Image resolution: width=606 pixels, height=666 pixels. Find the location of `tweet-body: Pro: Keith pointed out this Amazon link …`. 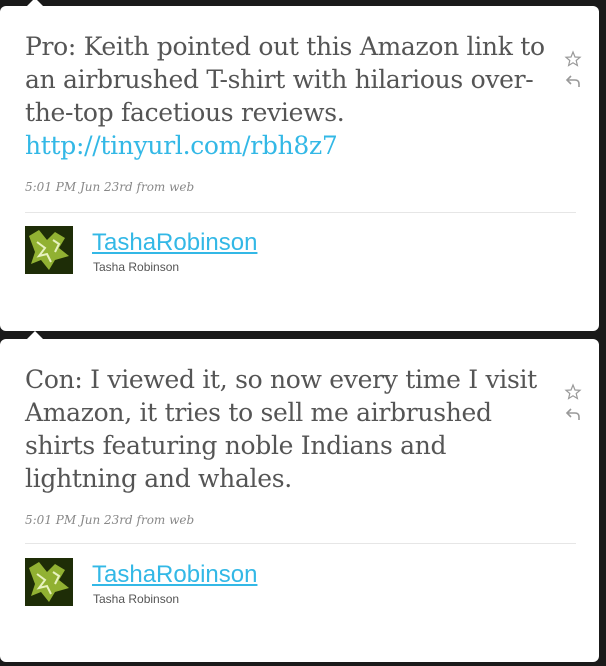

tweet-body: Pro: Keith pointed out this Amazon link … is located at coordinates (285, 79).